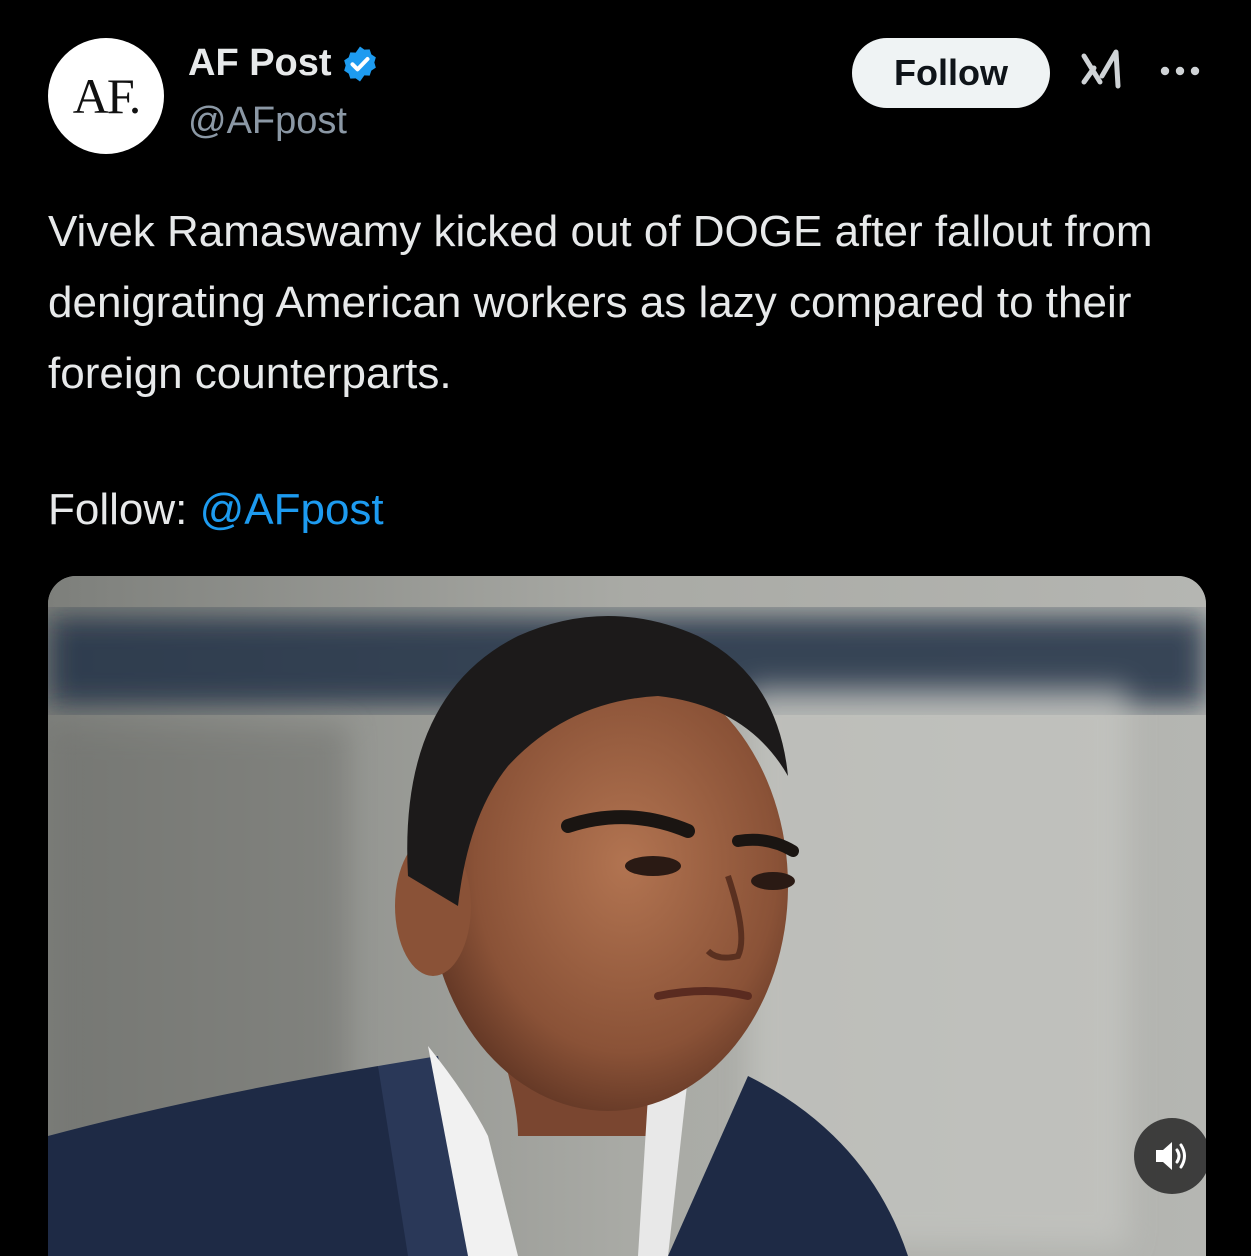  What do you see at coordinates (359, 63) in the screenshot?
I see `verified-badge-icon` at bounding box center [359, 63].